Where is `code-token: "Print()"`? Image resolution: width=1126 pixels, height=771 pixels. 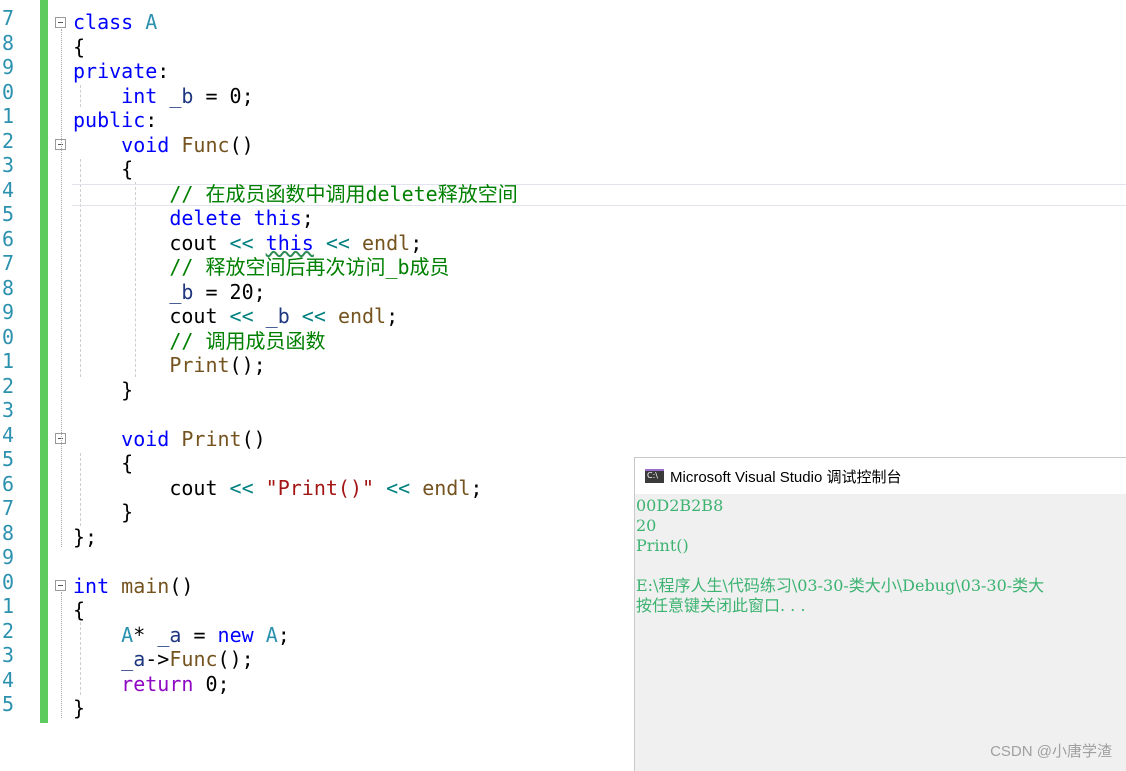
code-token: "Print()" is located at coordinates (320, 487).